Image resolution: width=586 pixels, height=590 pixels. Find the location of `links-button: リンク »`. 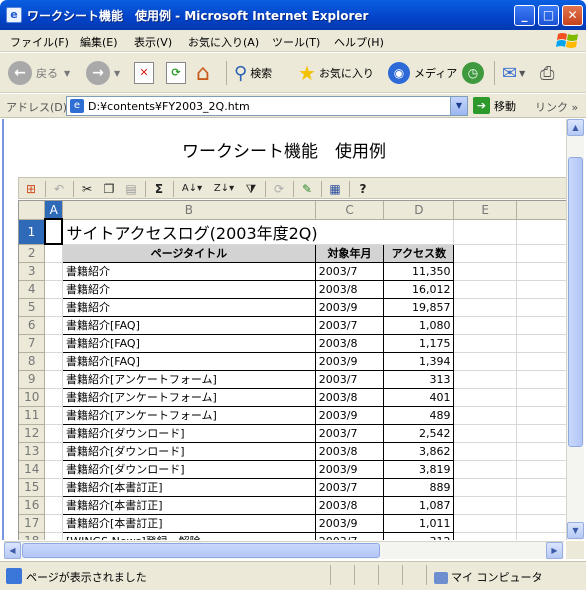

links-button: リンク » is located at coordinates (556, 107).